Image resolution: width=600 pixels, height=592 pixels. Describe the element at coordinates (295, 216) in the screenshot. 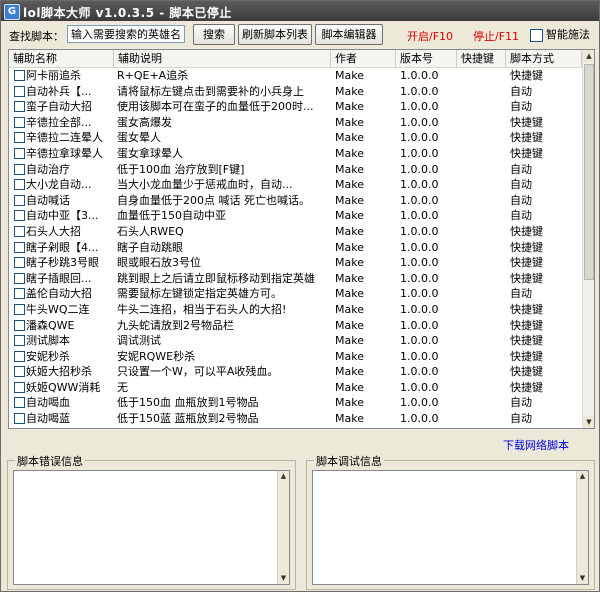

I see `table-row: 自动中亚【3... 血量低于150自动中亚 Make 1.0.0.0 自动` at that location.